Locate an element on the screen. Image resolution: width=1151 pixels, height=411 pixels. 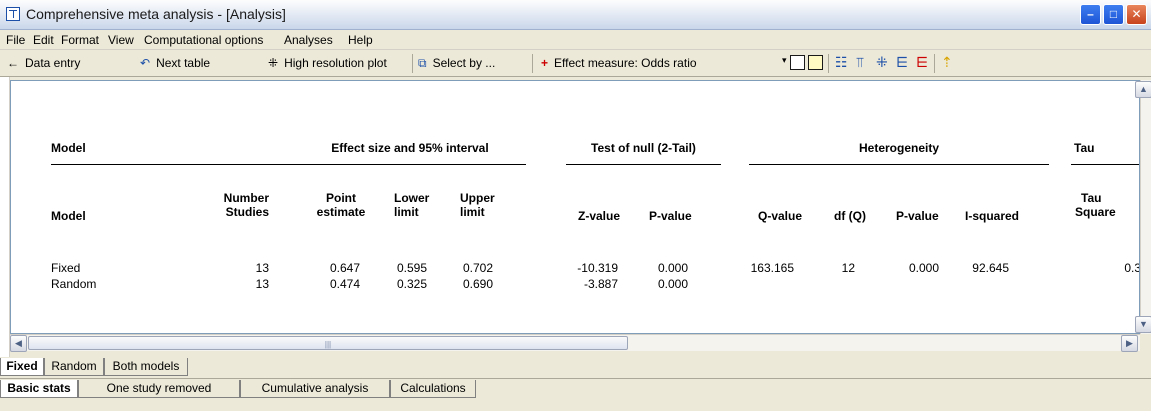
minimize-button: – is located at coordinates (1090, 14).